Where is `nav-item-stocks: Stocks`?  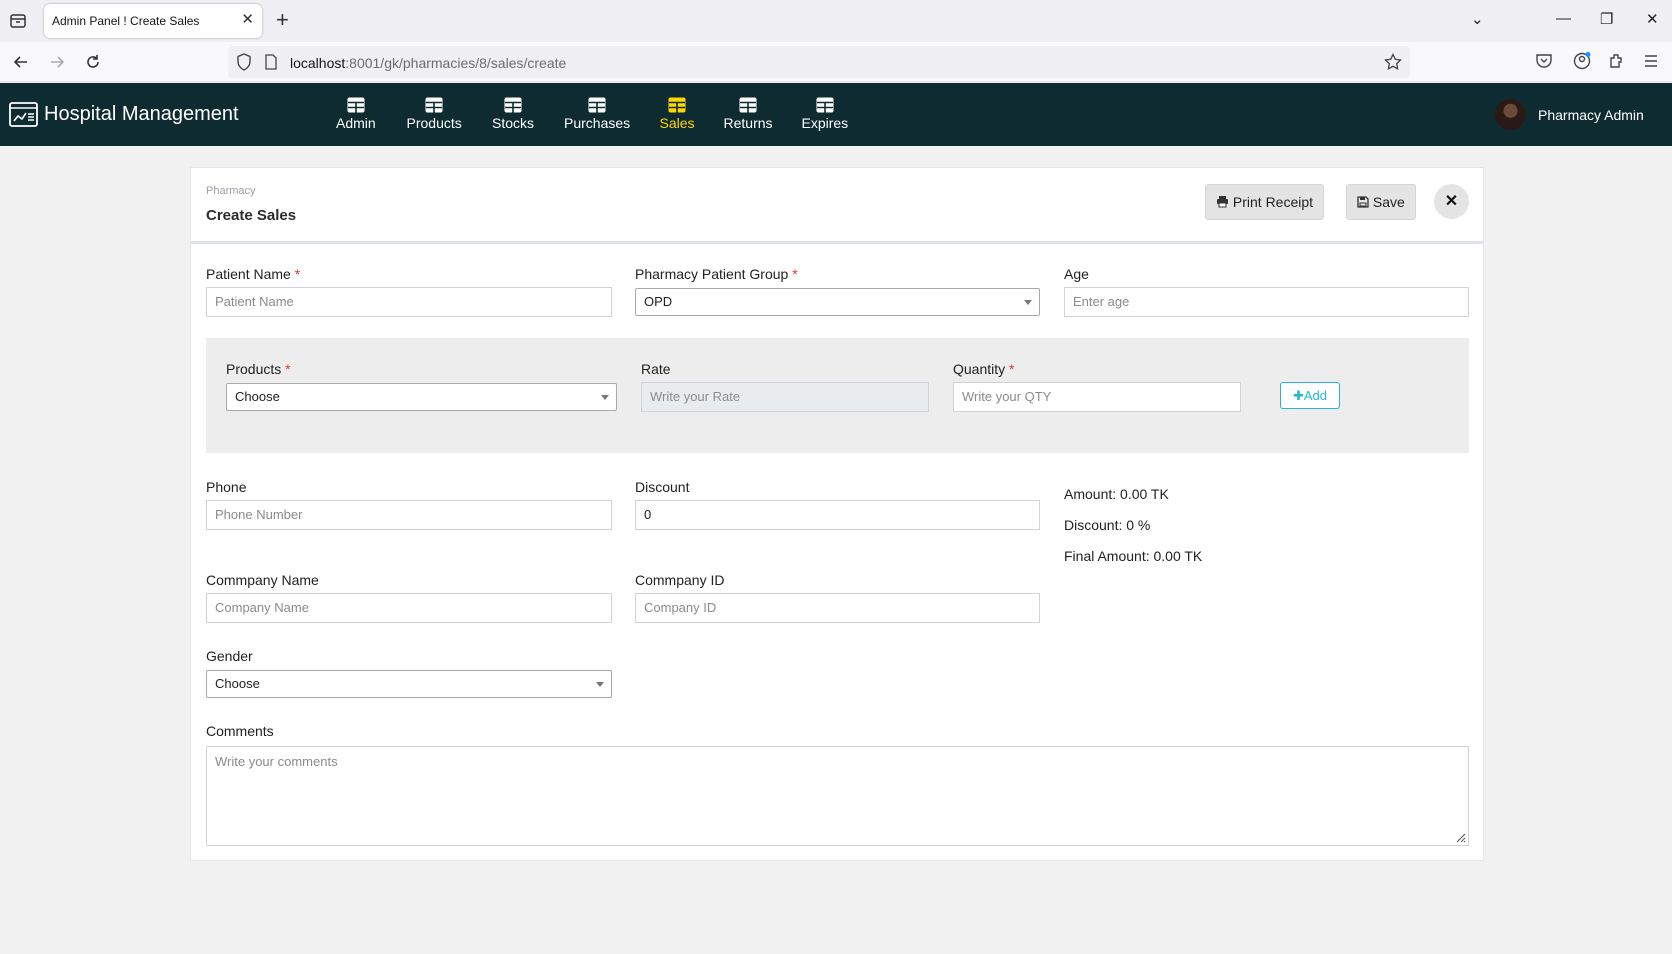 nav-item-stocks: Stocks is located at coordinates (513, 114).